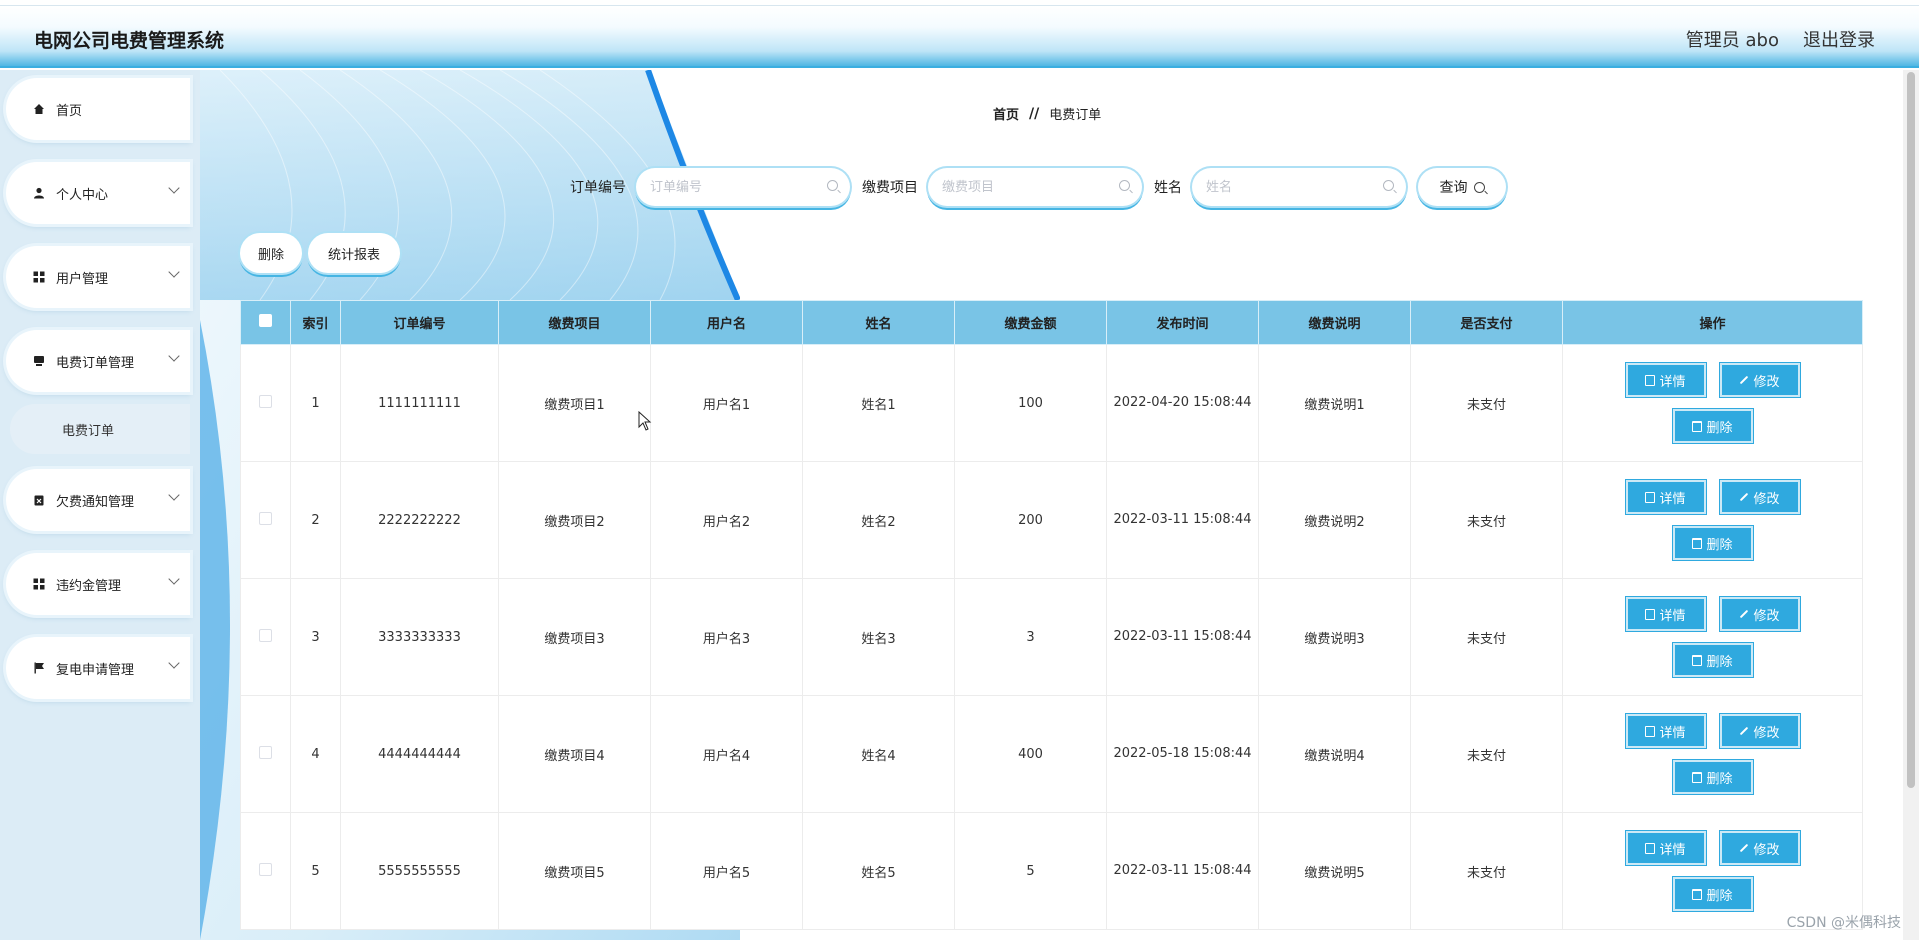  I want to click on user-icon, so click(39, 193).